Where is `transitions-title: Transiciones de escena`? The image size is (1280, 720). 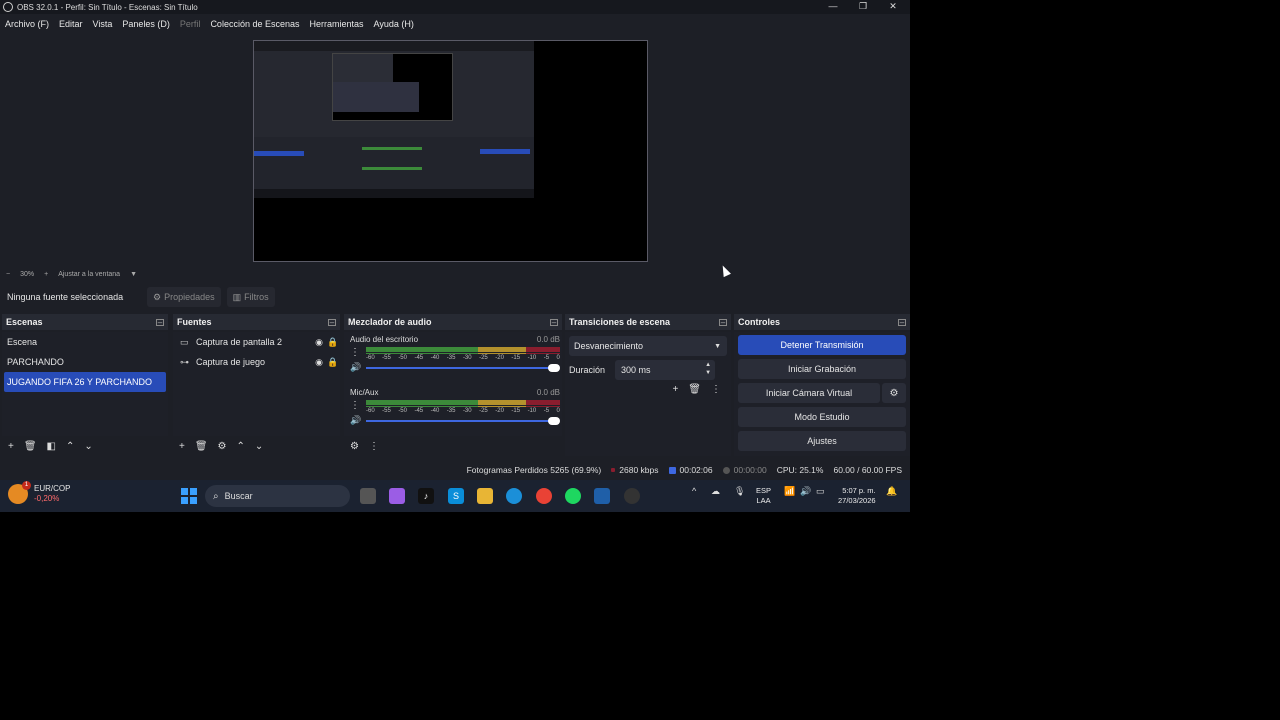
transitions-title: Transiciones de escena is located at coordinates (620, 322).